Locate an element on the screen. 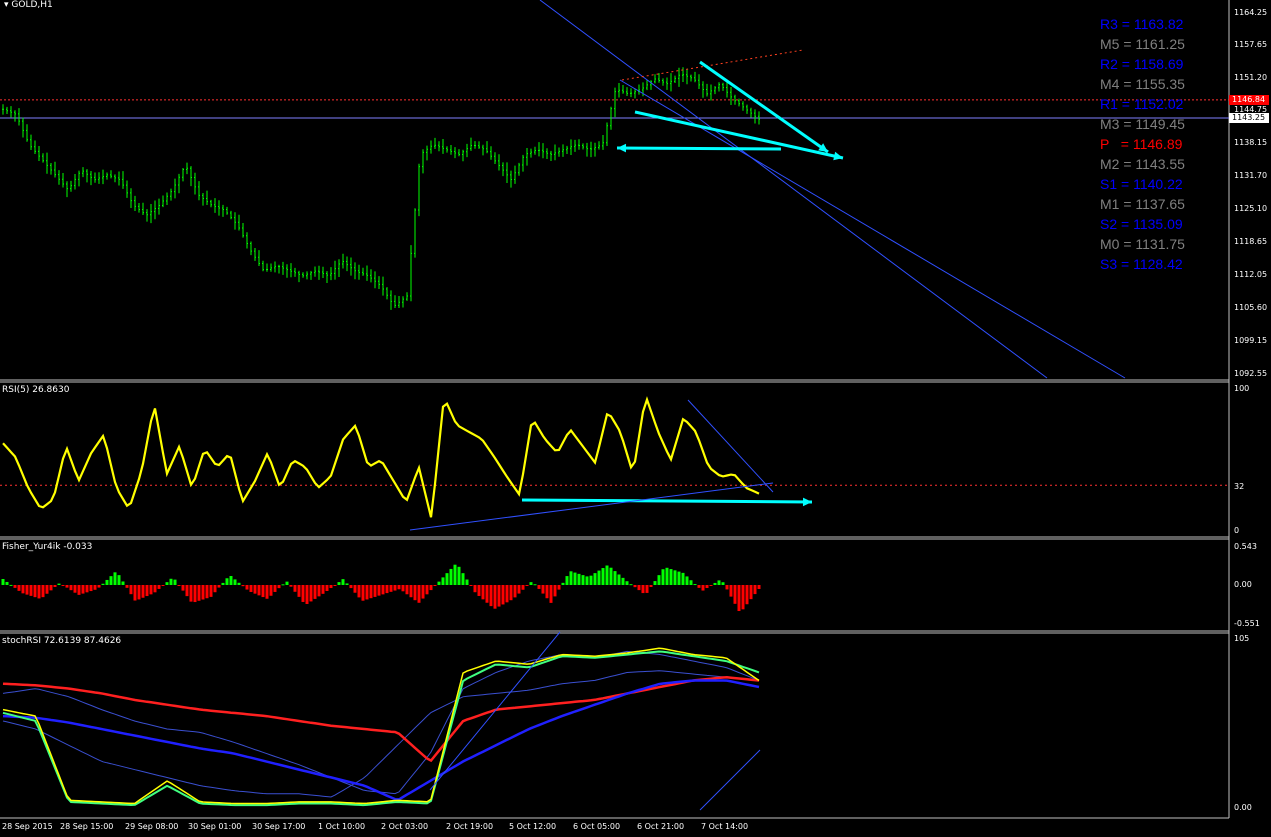  stoch-tick: 105 is located at coordinates (1242, 638).